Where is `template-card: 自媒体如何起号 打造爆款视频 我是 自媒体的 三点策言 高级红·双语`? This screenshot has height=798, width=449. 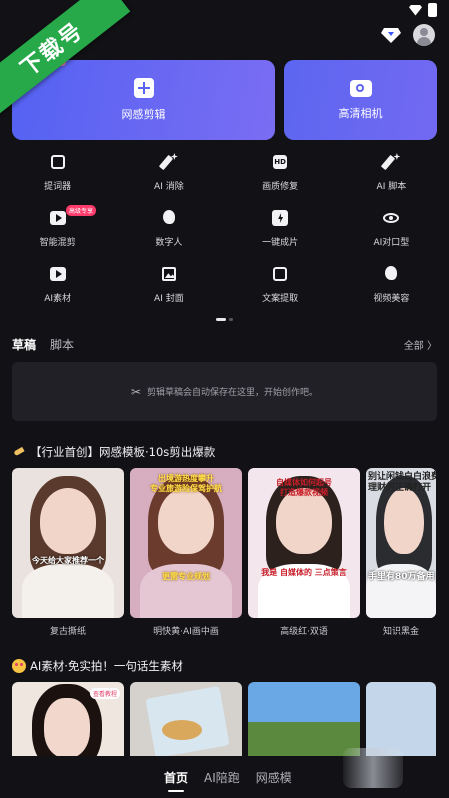
template-card: 自媒体如何起号 打造爆款视频 我是 自媒体的 三点策言 高级红·双语 is located at coordinates (304, 552).